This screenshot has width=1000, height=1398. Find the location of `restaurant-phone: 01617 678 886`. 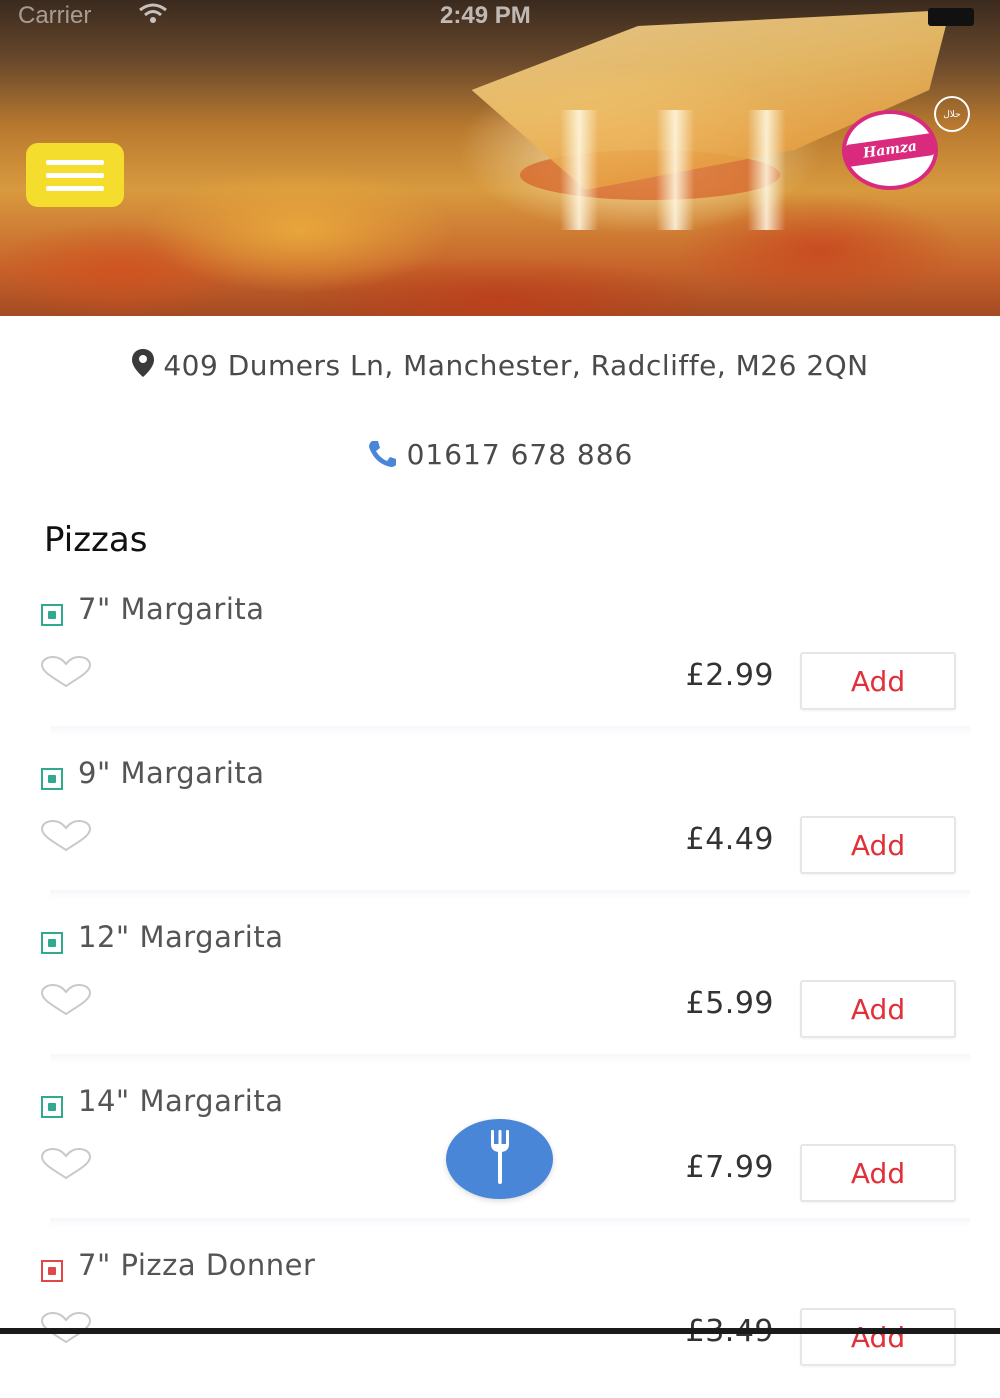

restaurant-phone: 01617 678 886 is located at coordinates (500, 456).